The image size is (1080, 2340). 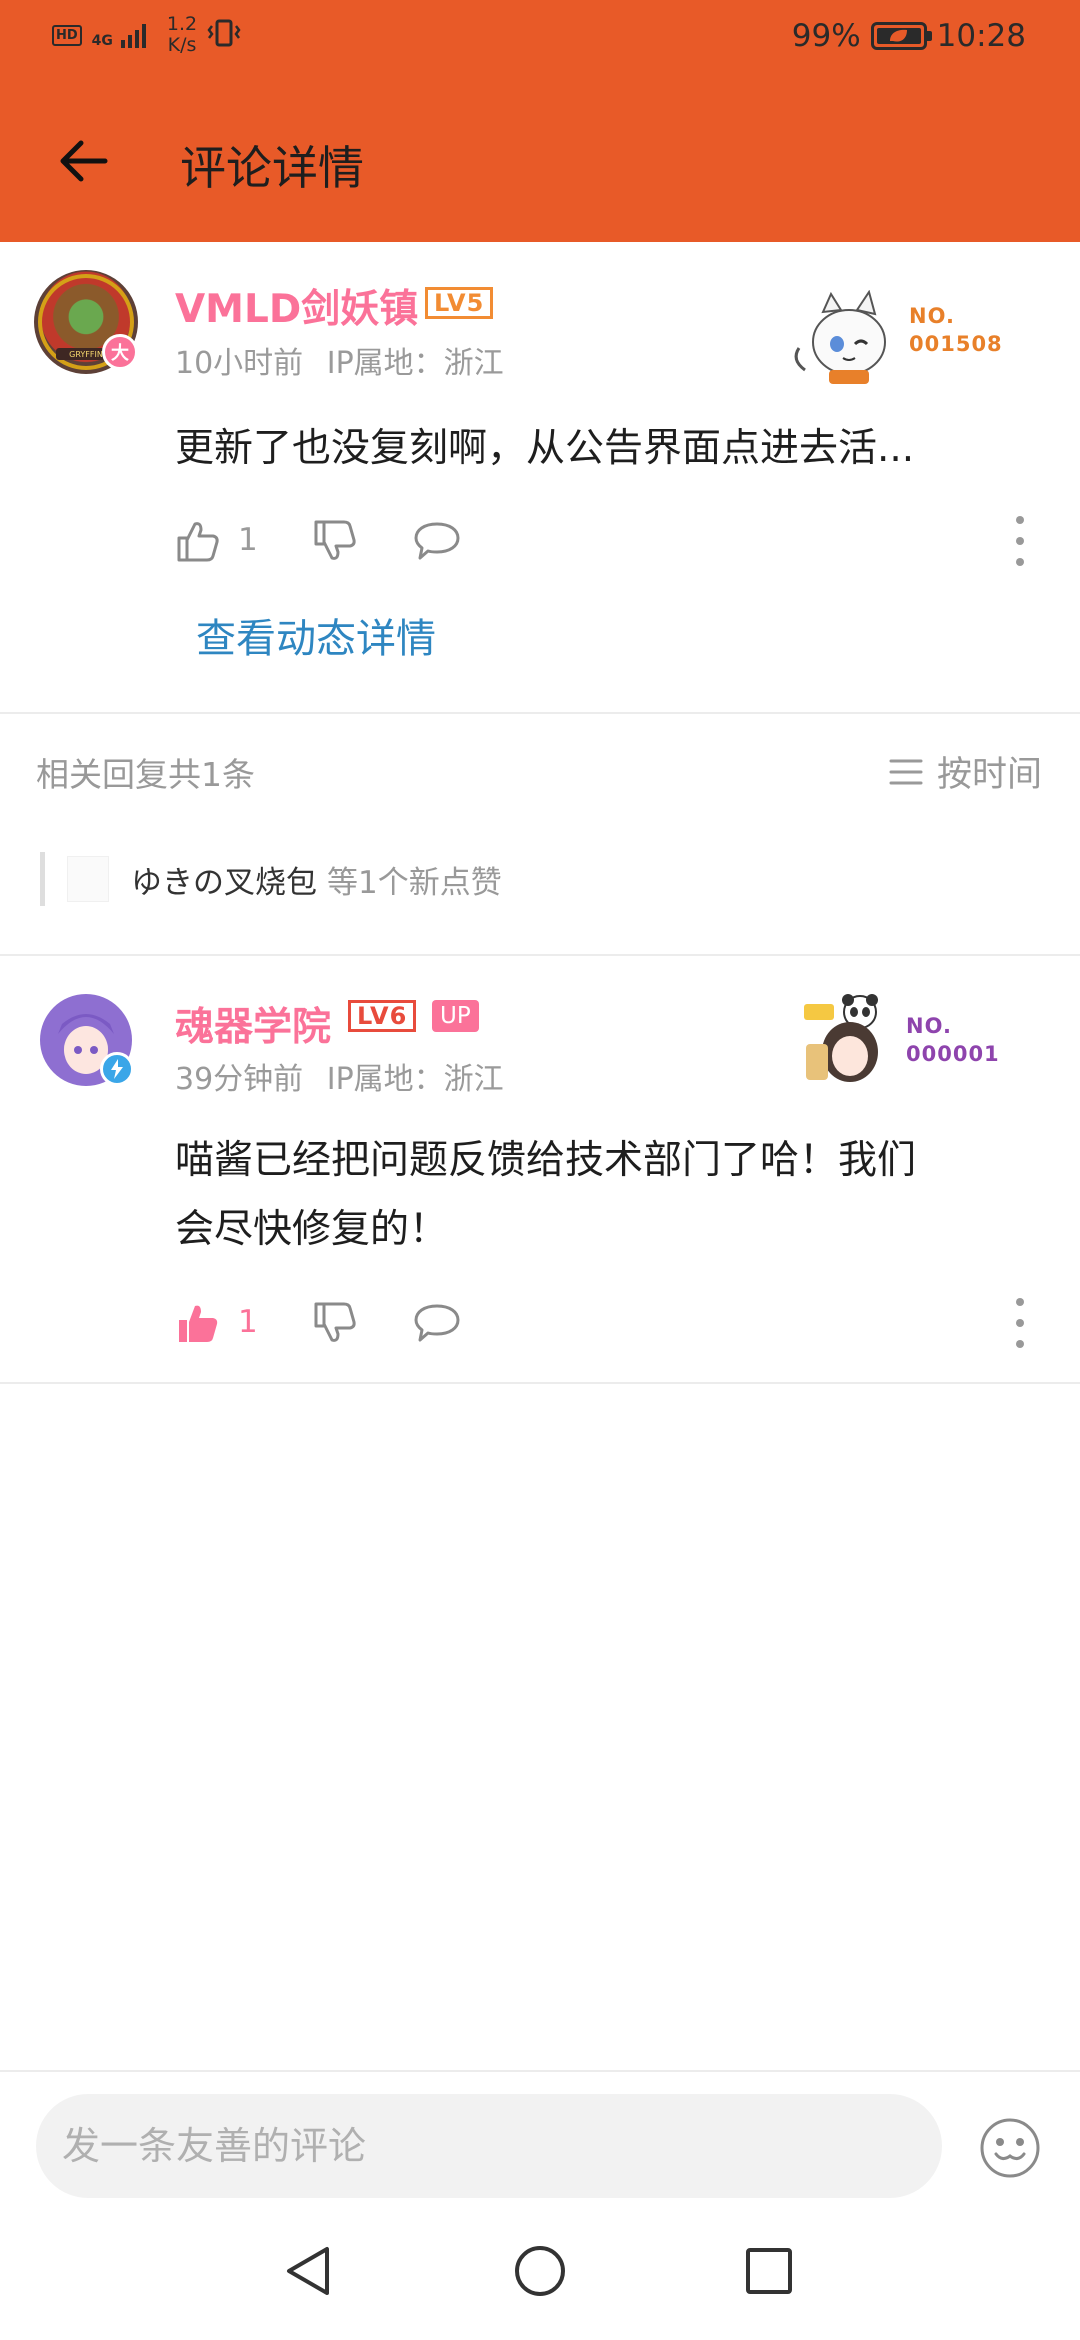 I want to click on fan-number-value: 000001, so click(x=953, y=1054).